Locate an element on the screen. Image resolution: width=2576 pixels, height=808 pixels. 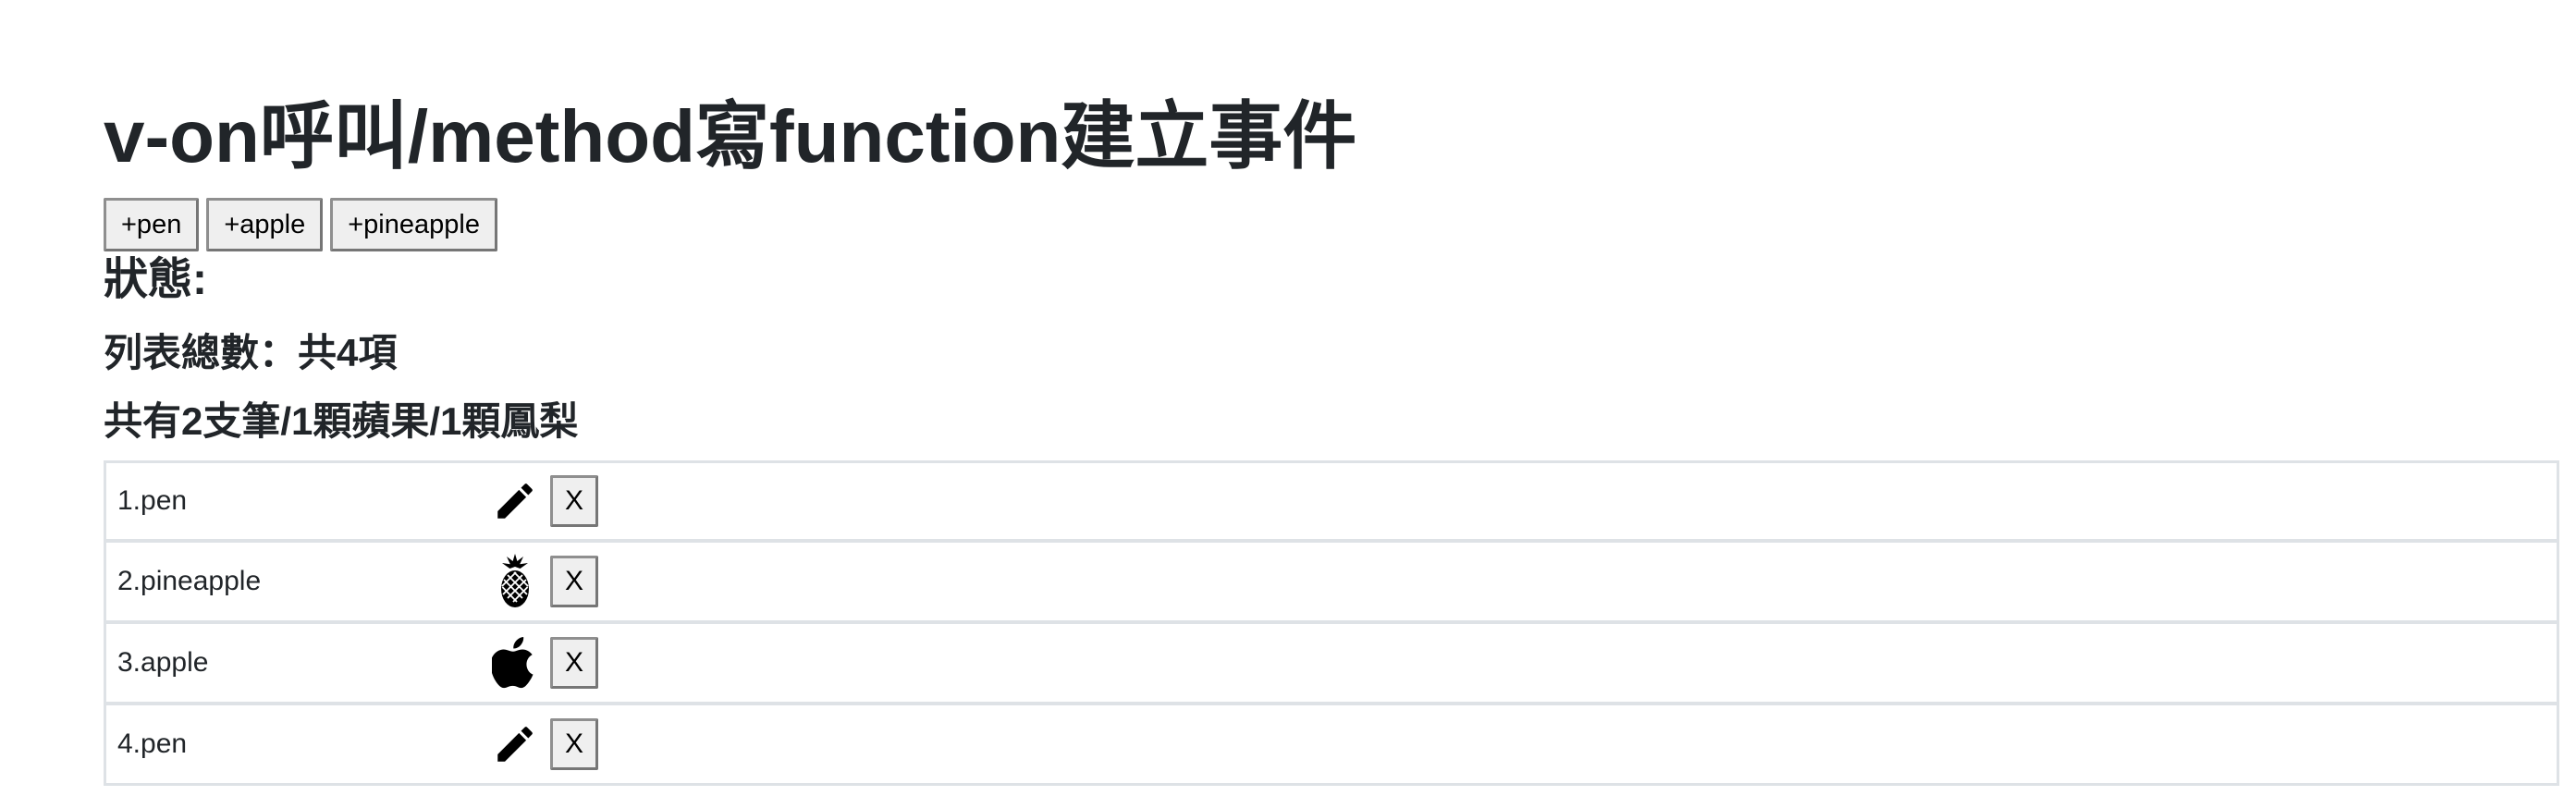
item-label: 4.pen is located at coordinates (152, 743).